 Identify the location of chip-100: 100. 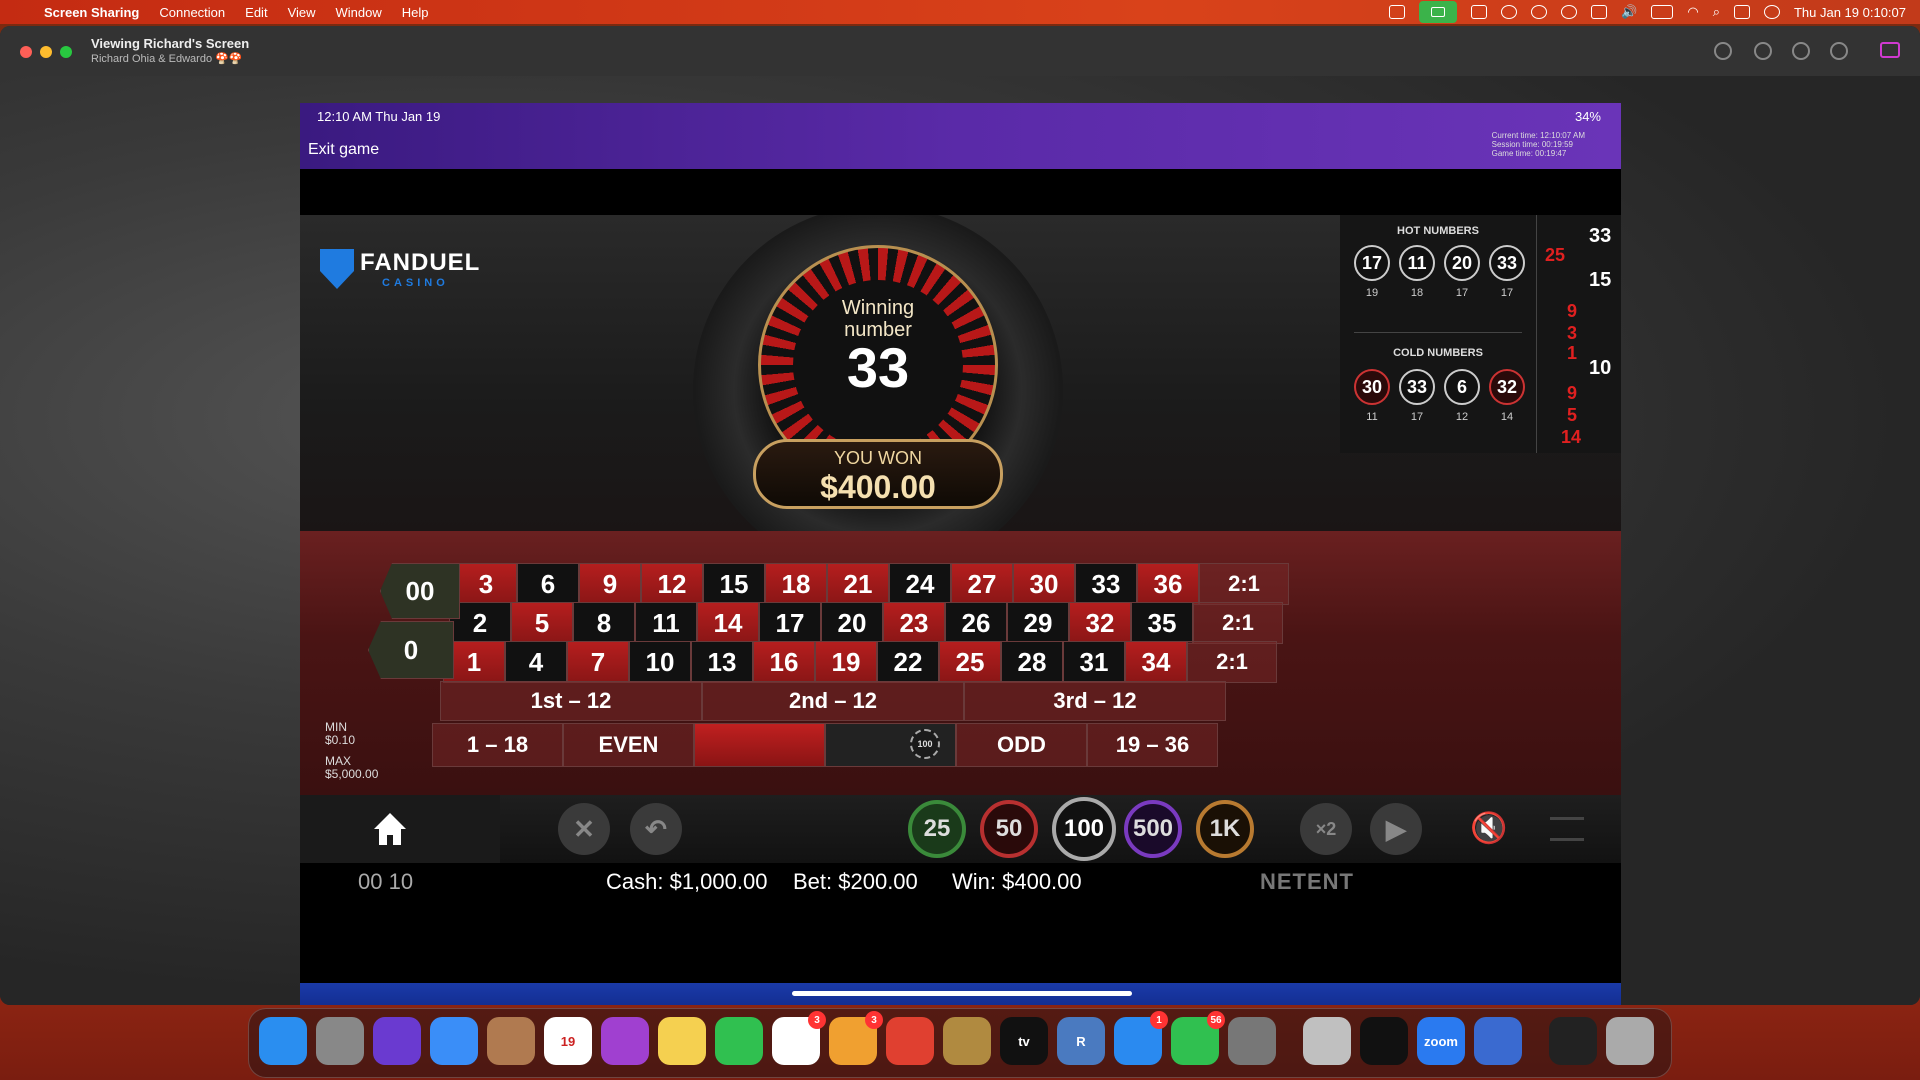
(1084, 829).